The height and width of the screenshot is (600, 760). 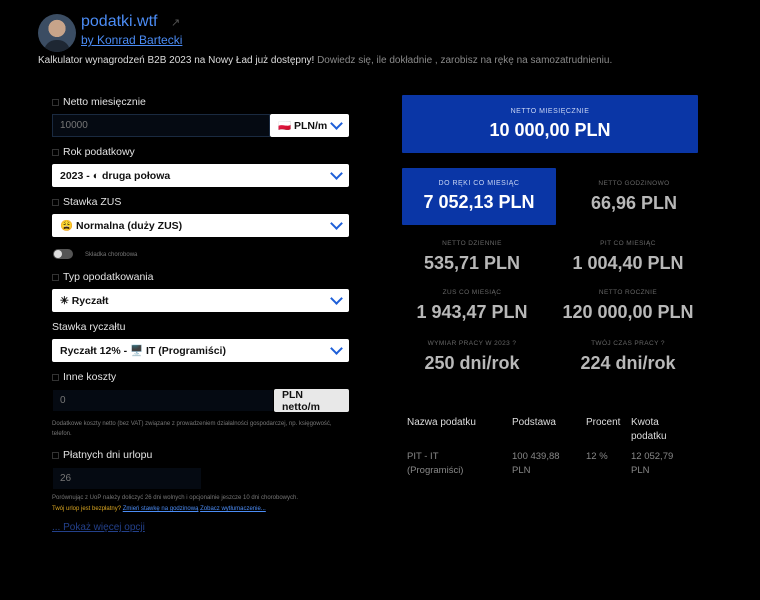 I want to click on work-time: TWÓJ CZAS PRACY ? 224 dni/rok, so click(x=628, y=357).